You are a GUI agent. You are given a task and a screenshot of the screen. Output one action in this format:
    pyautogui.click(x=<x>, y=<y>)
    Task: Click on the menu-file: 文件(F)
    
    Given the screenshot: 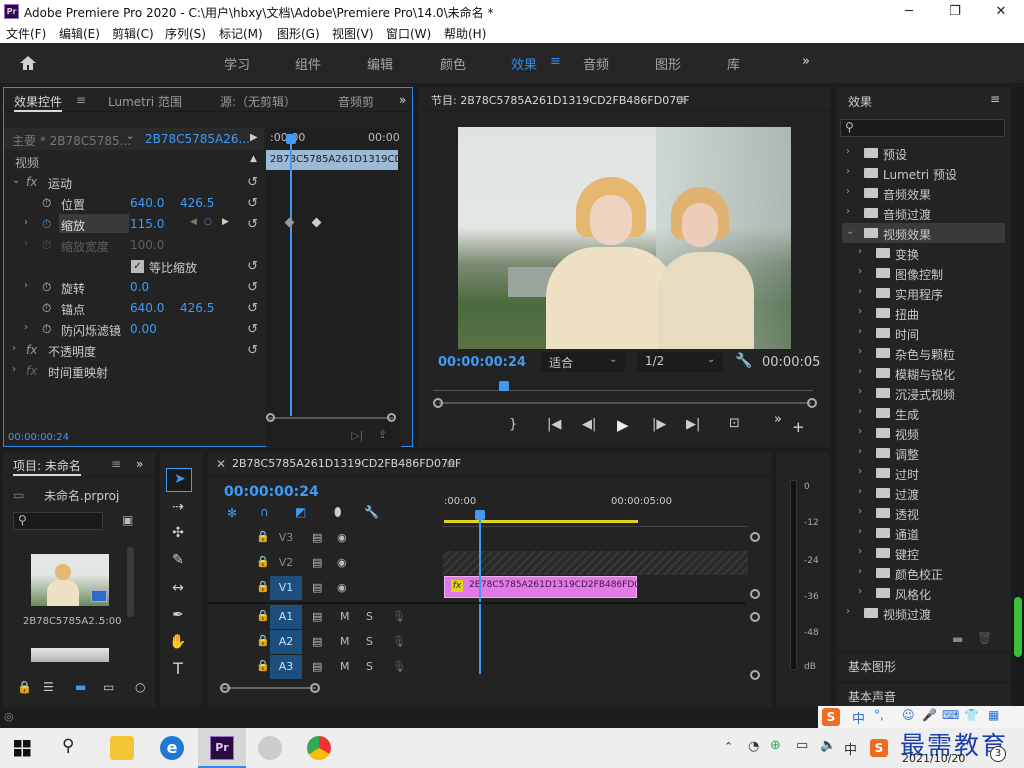 What is the action you would take?
    pyautogui.click(x=26, y=33)
    